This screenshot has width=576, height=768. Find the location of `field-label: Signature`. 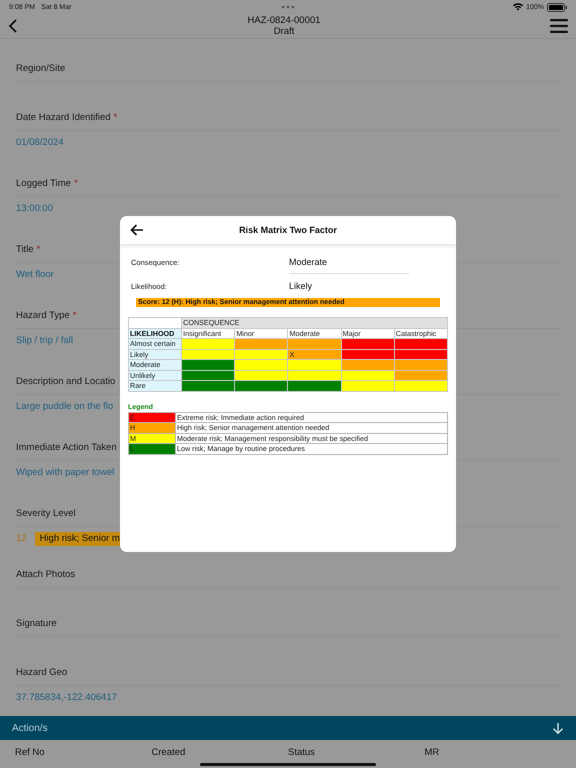

field-label: Signature is located at coordinates (36, 623).